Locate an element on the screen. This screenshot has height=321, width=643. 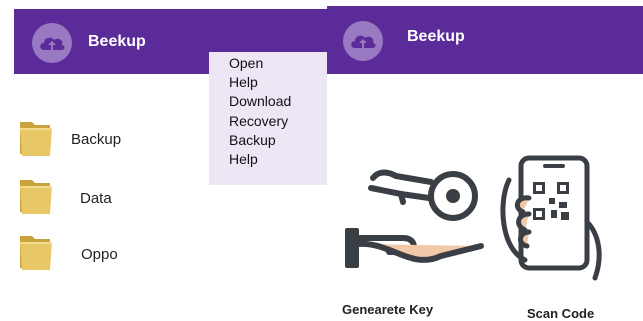
folder-label: Data is located at coordinates (96, 198).